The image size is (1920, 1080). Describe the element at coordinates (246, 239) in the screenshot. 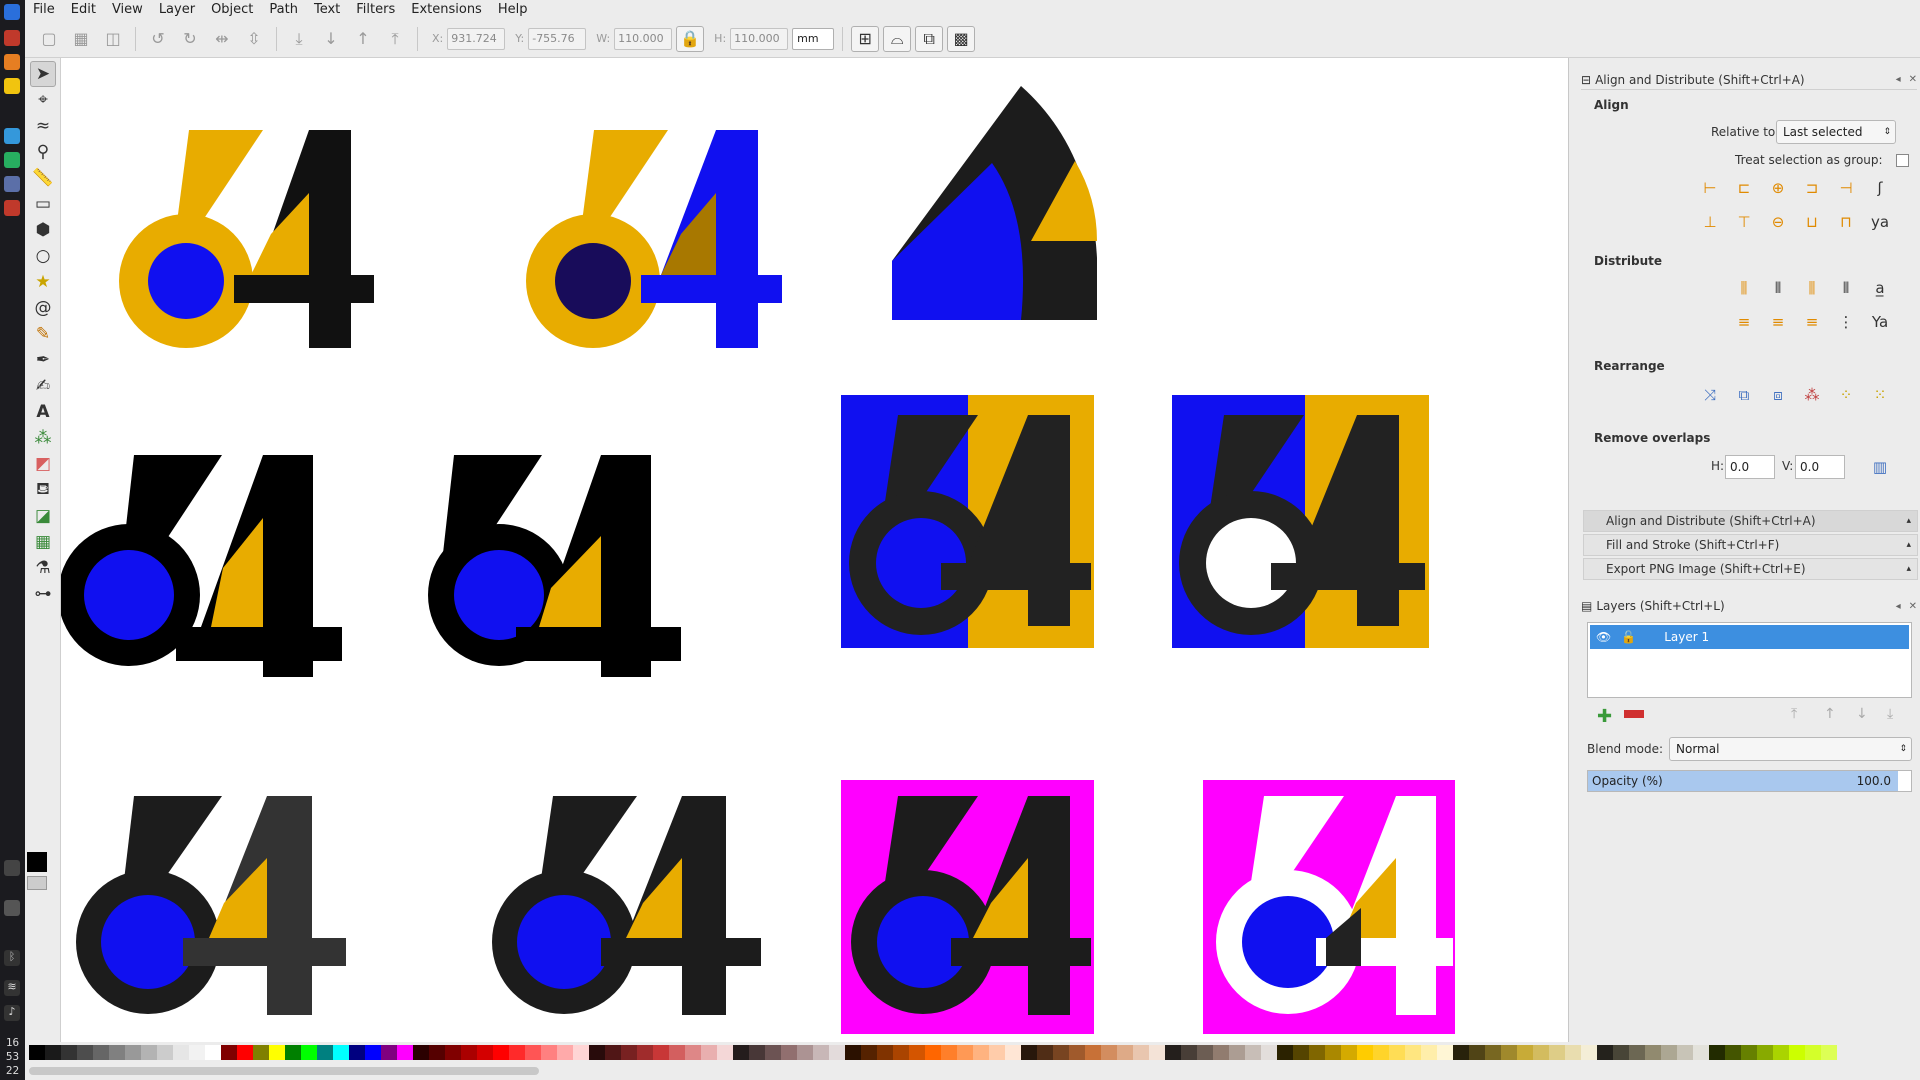

I see `logo-64-yellow-black` at that location.